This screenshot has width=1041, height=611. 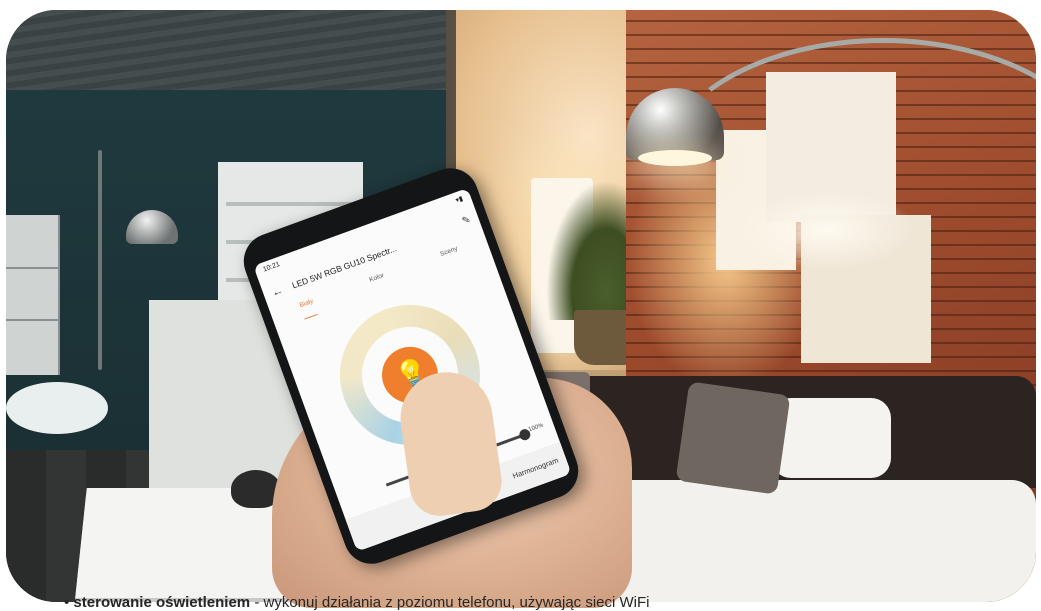 I want to click on tab-scenes: Sceny, so click(x=450, y=256).